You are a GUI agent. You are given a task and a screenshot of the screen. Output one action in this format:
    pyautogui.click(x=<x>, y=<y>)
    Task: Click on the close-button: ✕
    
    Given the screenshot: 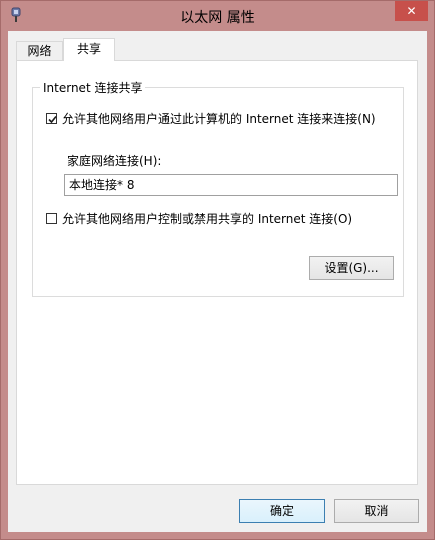 What is the action you would take?
    pyautogui.click(x=411, y=11)
    